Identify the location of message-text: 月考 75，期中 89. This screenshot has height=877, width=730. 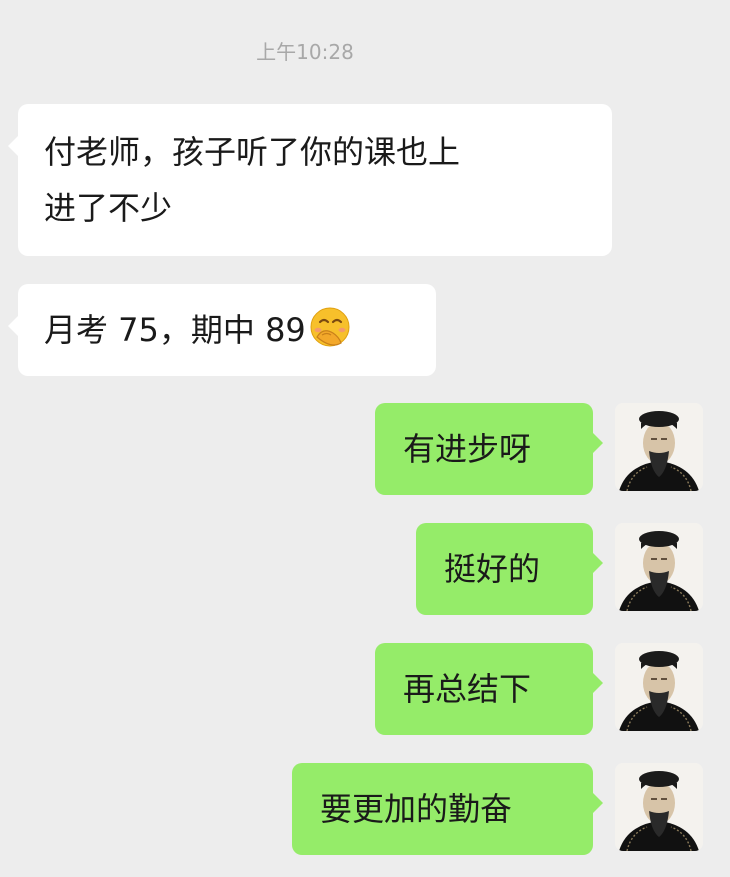
(175, 330).